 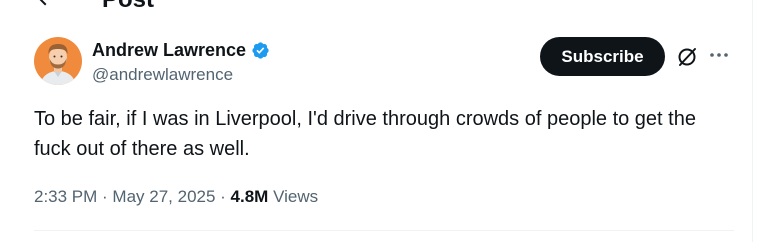 What do you see at coordinates (752, 121) in the screenshot?
I see `column-border` at bounding box center [752, 121].